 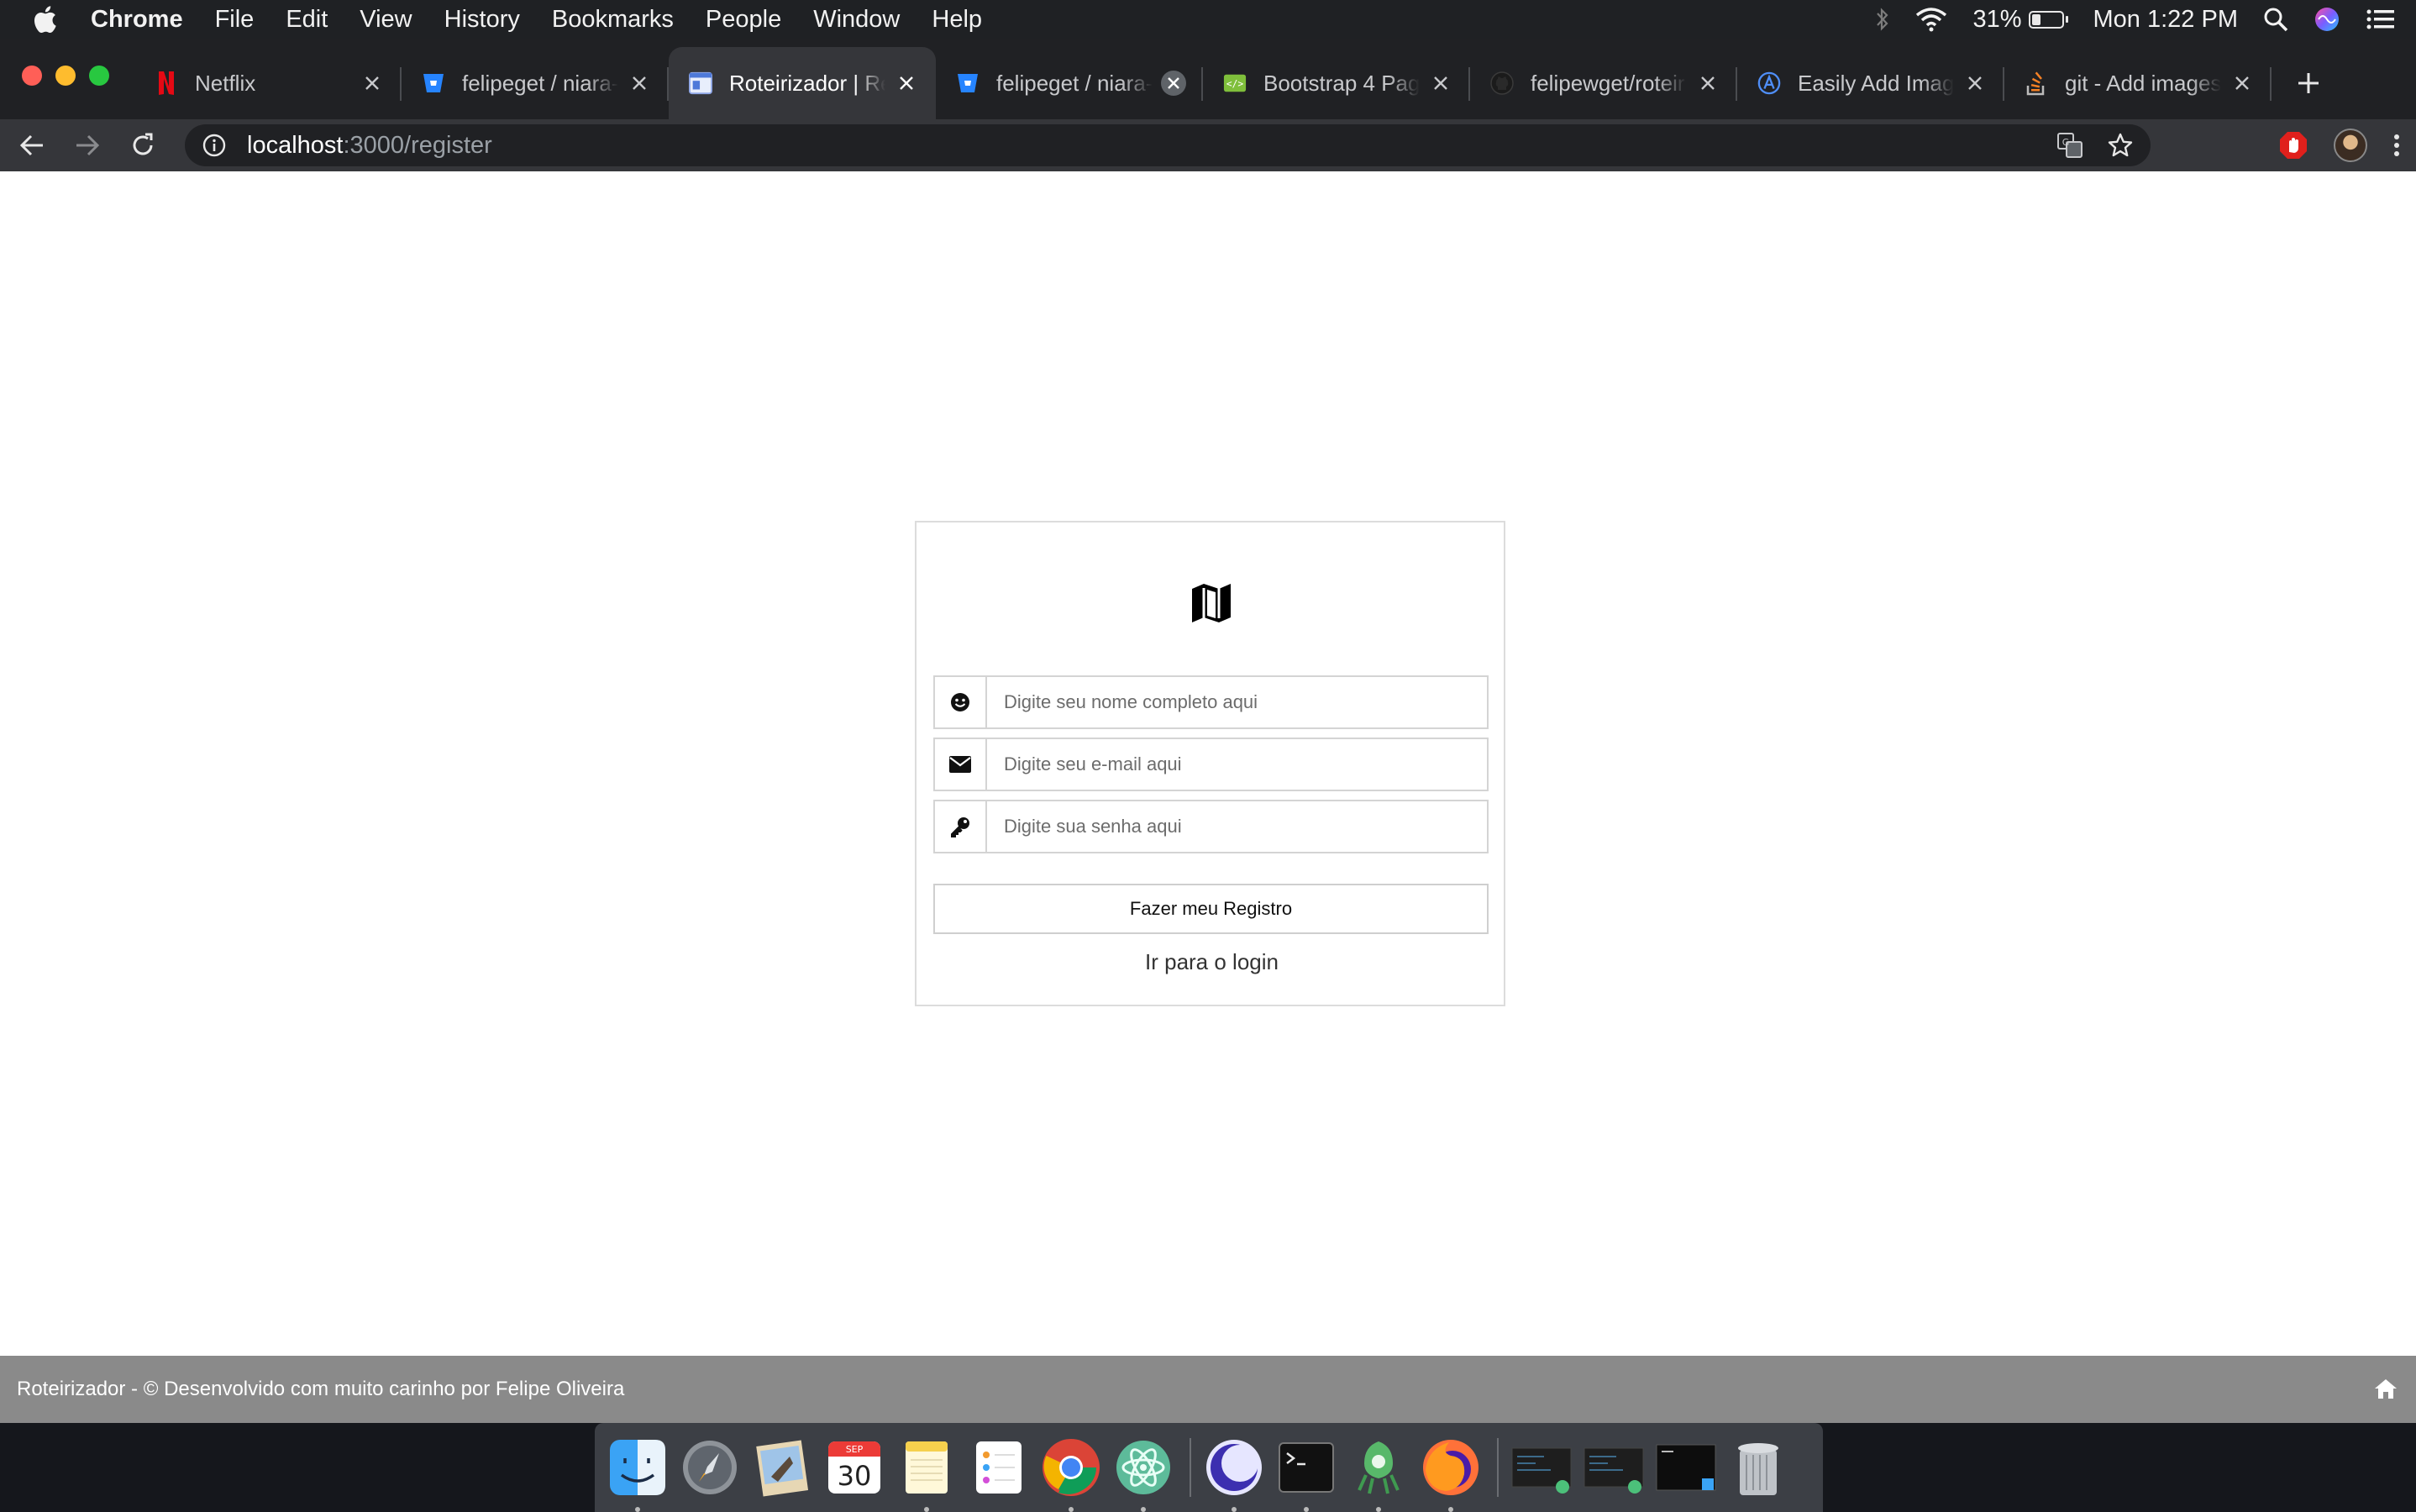 I want to click on mail-icon, so click(x=782, y=1467).